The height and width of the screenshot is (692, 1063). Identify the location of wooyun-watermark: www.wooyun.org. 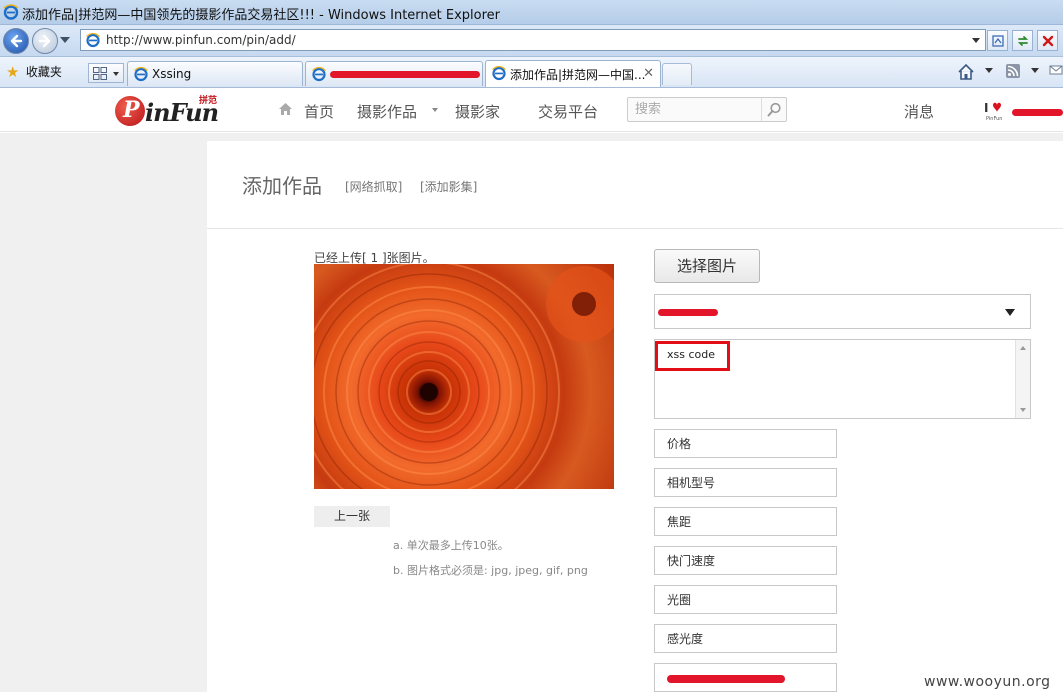
(987, 682).